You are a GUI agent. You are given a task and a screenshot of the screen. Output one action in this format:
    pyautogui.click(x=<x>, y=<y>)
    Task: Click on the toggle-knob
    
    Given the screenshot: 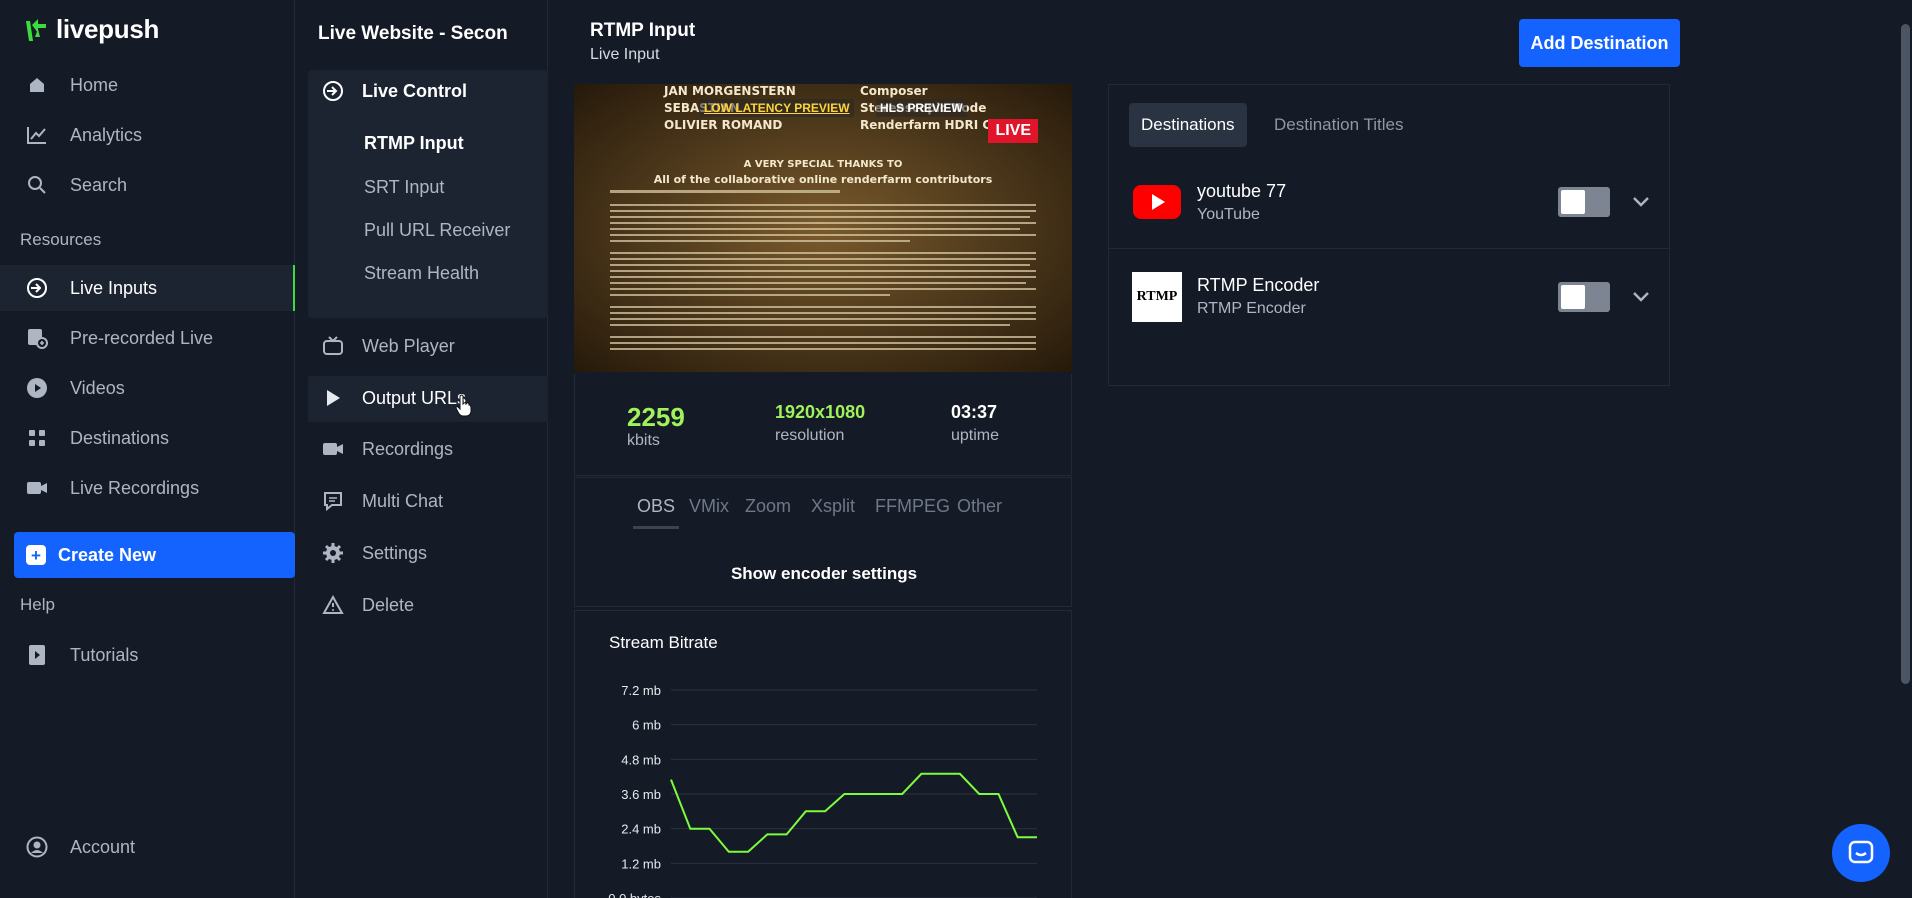 What is the action you would take?
    pyautogui.click(x=1573, y=297)
    